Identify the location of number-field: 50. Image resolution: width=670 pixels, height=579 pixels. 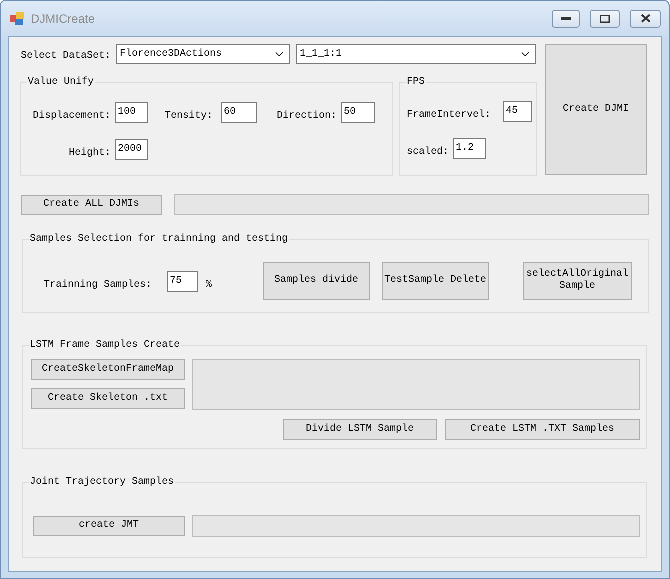
(358, 112).